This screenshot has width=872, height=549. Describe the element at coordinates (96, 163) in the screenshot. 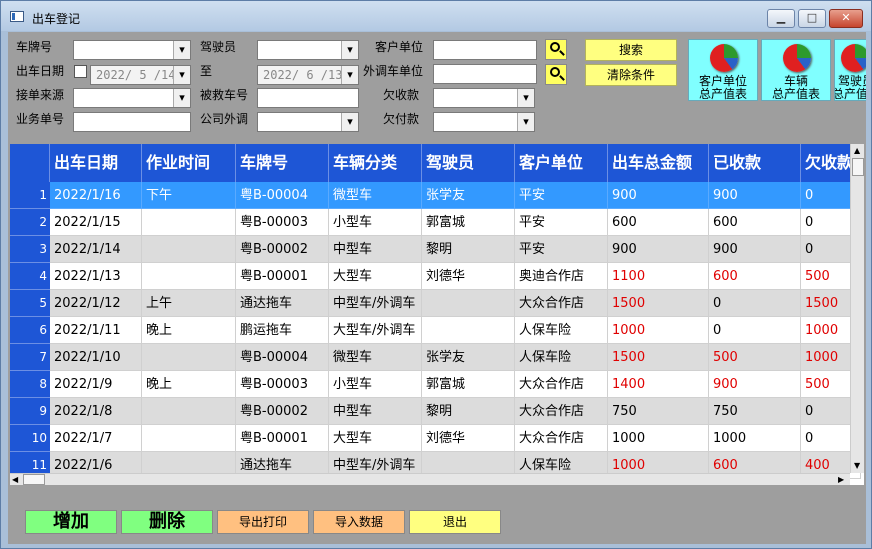

I see `column-header: 出车日期` at that location.